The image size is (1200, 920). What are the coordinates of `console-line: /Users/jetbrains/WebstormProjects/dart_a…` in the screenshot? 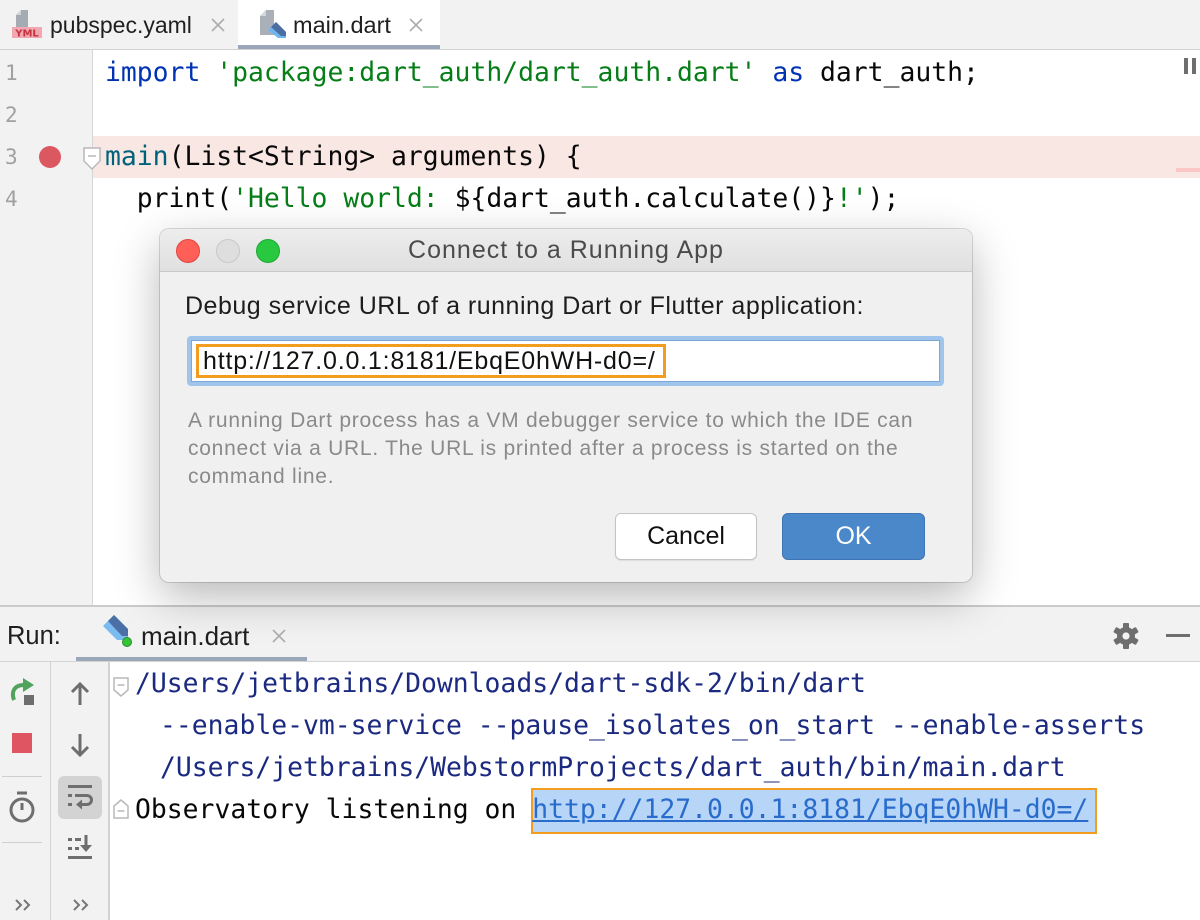 It's located at (613, 767).